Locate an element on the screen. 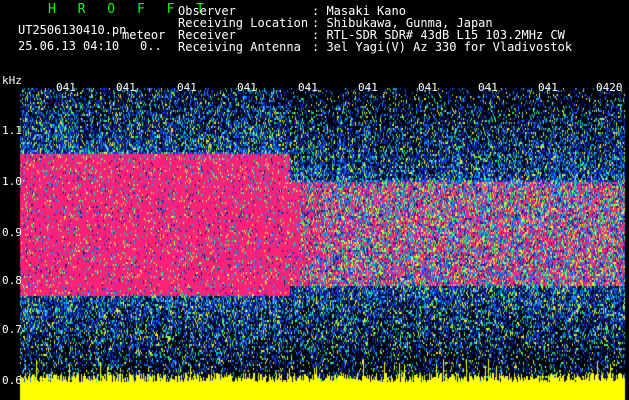 The width and height of the screenshot is (629, 400). filename-label: UT2506130410.pn is located at coordinates (72, 30).